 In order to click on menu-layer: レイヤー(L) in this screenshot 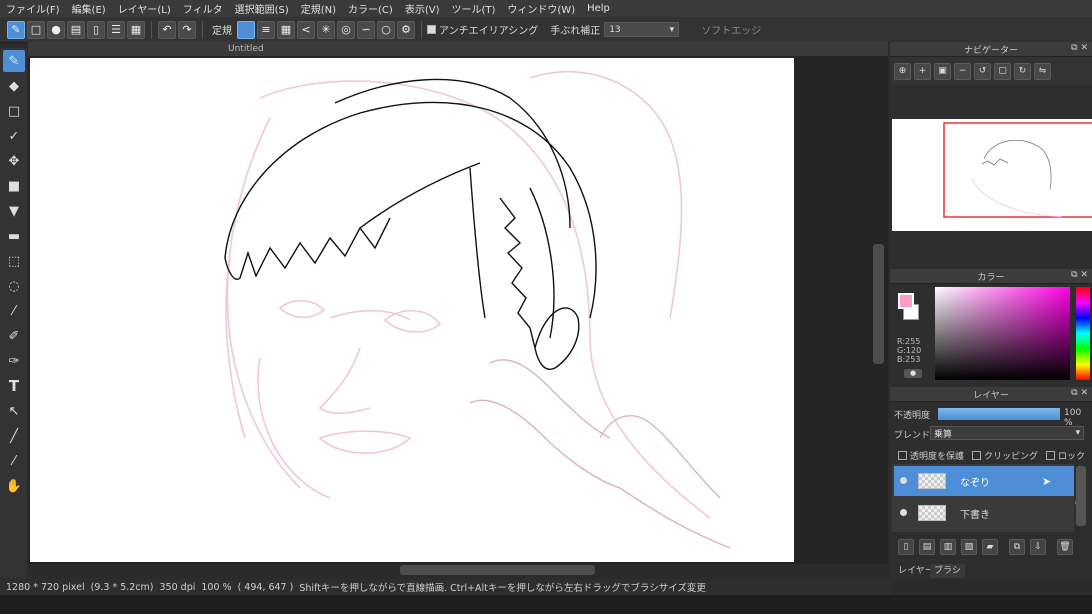, I will do `click(144, 8)`.